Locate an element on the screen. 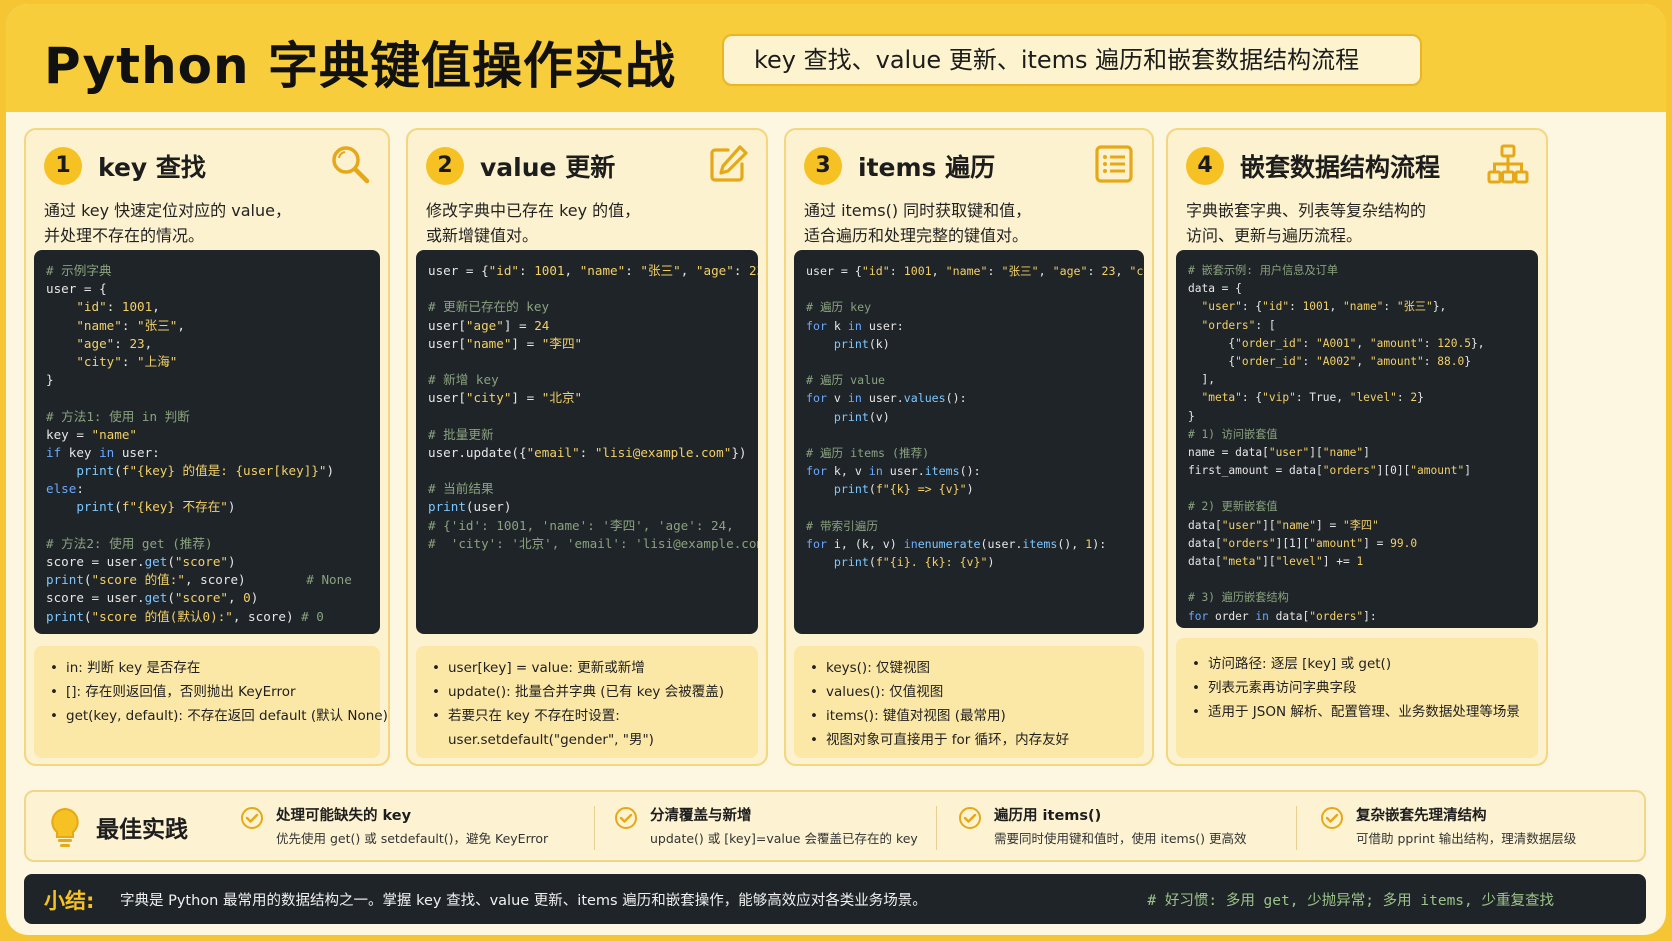  code-token: ] is located at coordinates (1467, 471).